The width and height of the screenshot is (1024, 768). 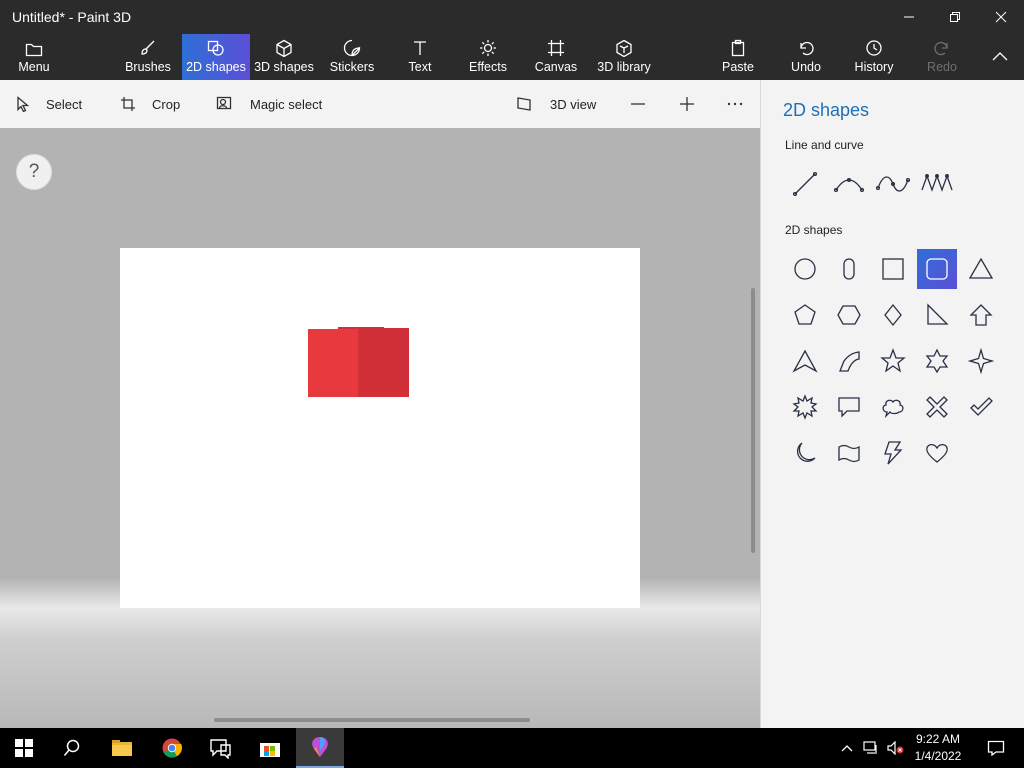 I want to click on chrome-icon, so click(x=172, y=748).